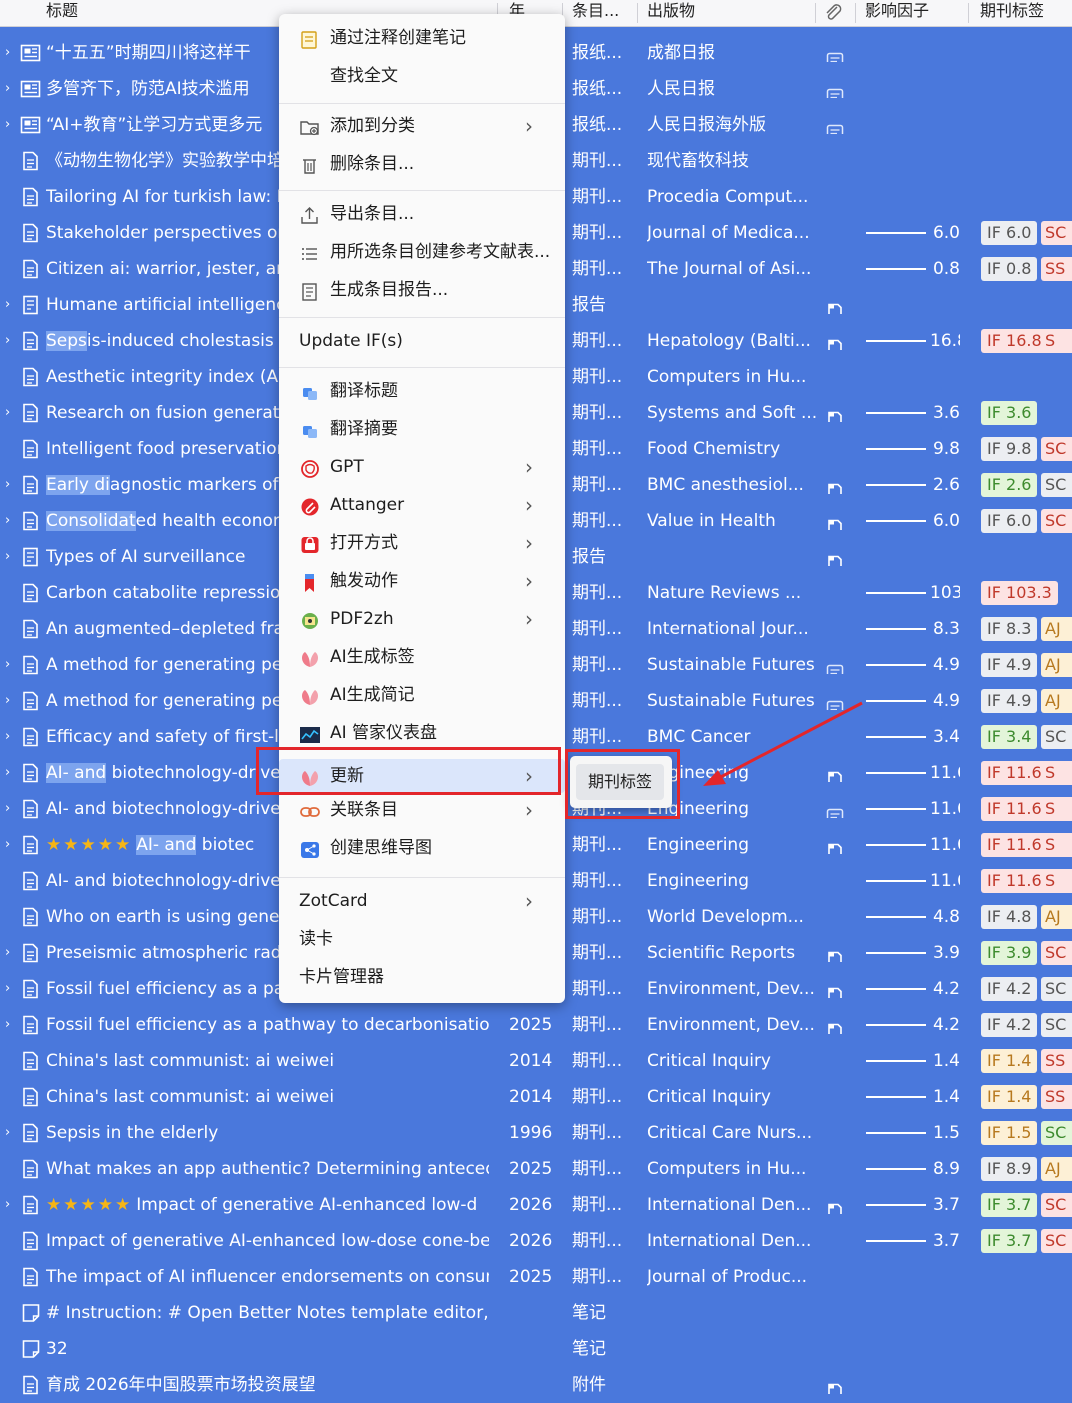 The image size is (1072, 1403). What do you see at coordinates (422, 505) in the screenshot?
I see `menu-item-15: Attanger ›` at bounding box center [422, 505].